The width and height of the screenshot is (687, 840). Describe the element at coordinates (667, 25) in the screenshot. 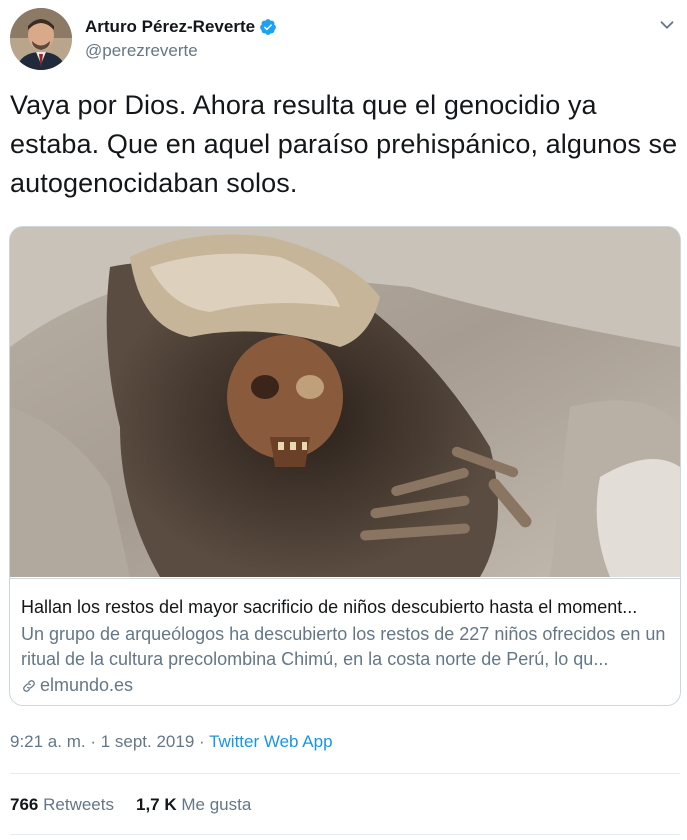

I see `chevron-down-icon` at that location.